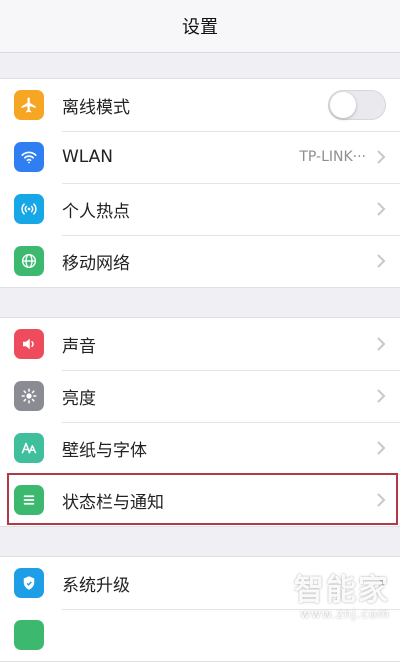 The height and width of the screenshot is (662, 400). Describe the element at coordinates (200, 396) in the screenshot. I see `setting-row-brightness: 亮度` at that location.